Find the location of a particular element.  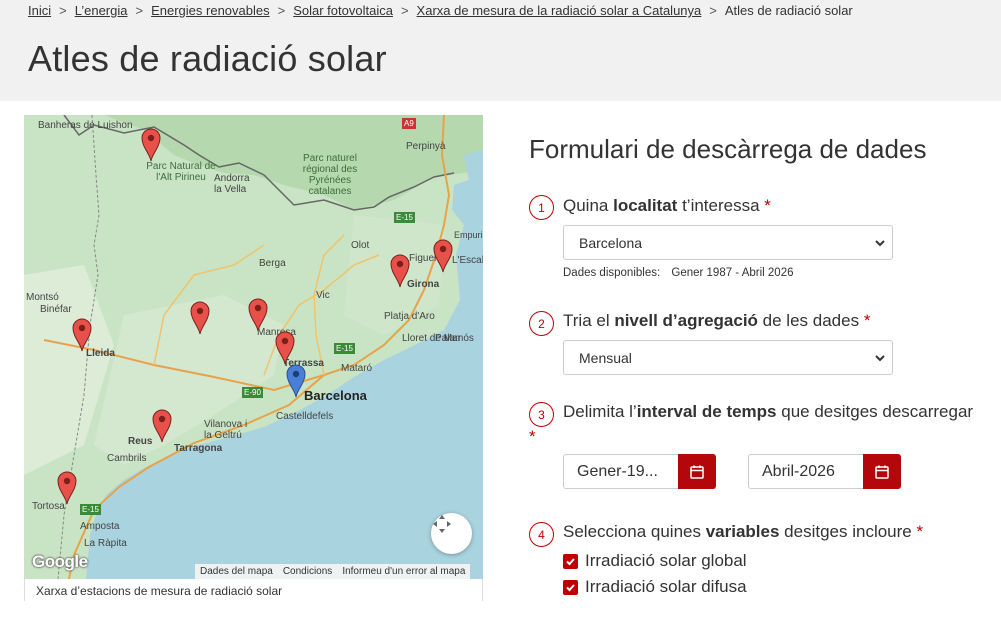

map-terms-link: Condicions is located at coordinates (307, 571).